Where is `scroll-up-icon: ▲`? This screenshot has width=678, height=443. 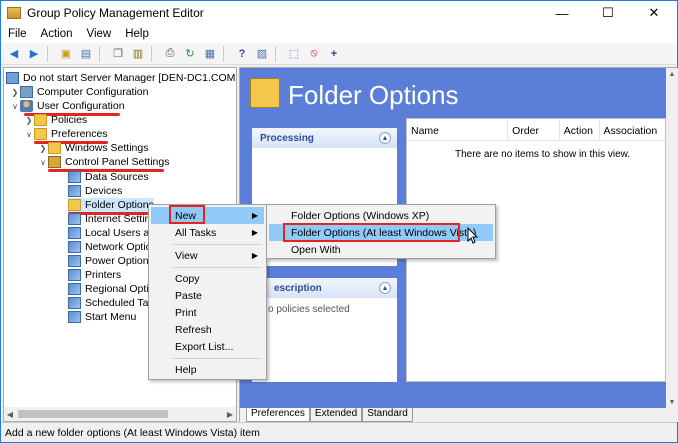
scroll-up-icon: ▲ is located at coordinates (672, 74).